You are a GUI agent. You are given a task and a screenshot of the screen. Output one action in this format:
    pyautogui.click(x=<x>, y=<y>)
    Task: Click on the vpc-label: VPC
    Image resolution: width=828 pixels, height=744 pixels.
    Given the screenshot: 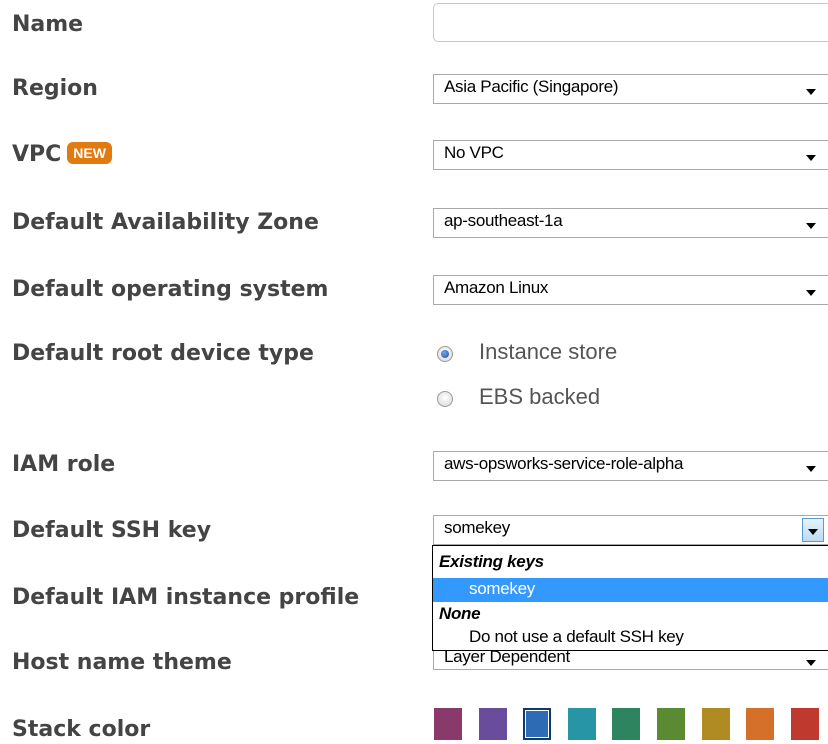 What is the action you would take?
    pyautogui.click(x=37, y=154)
    